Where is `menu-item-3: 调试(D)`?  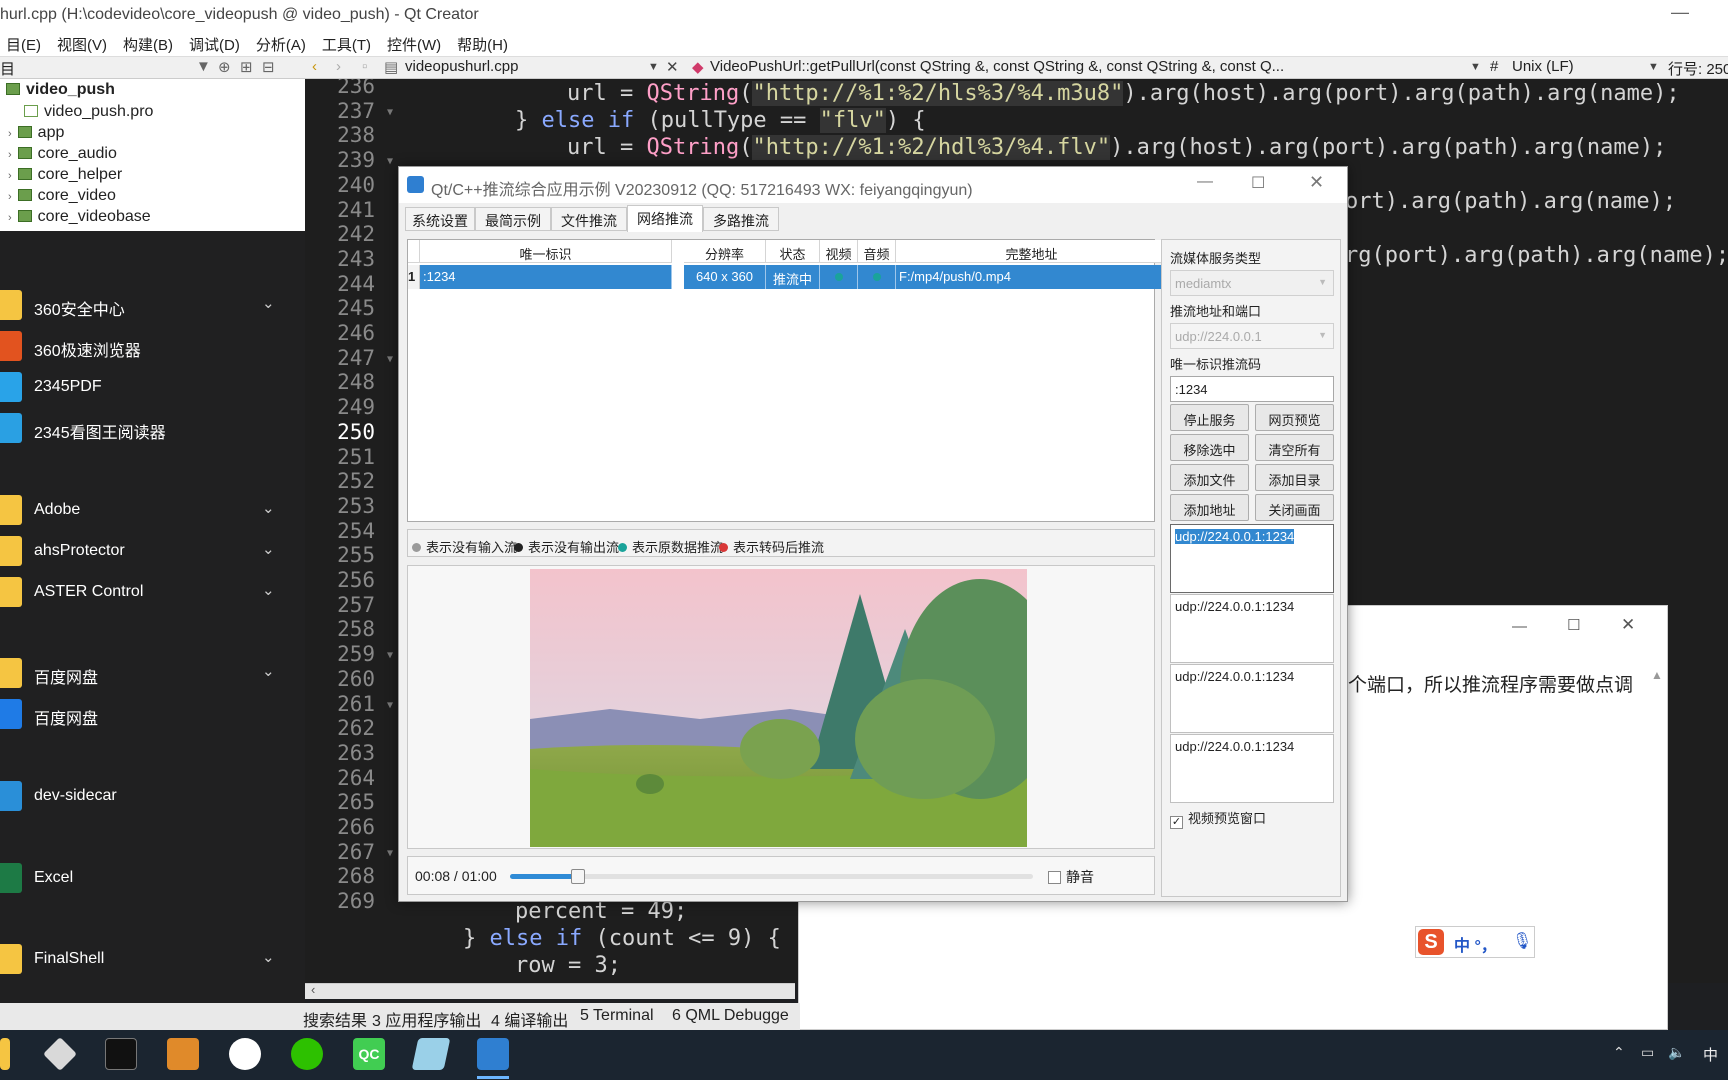 menu-item-3: 调试(D) is located at coordinates (216, 42).